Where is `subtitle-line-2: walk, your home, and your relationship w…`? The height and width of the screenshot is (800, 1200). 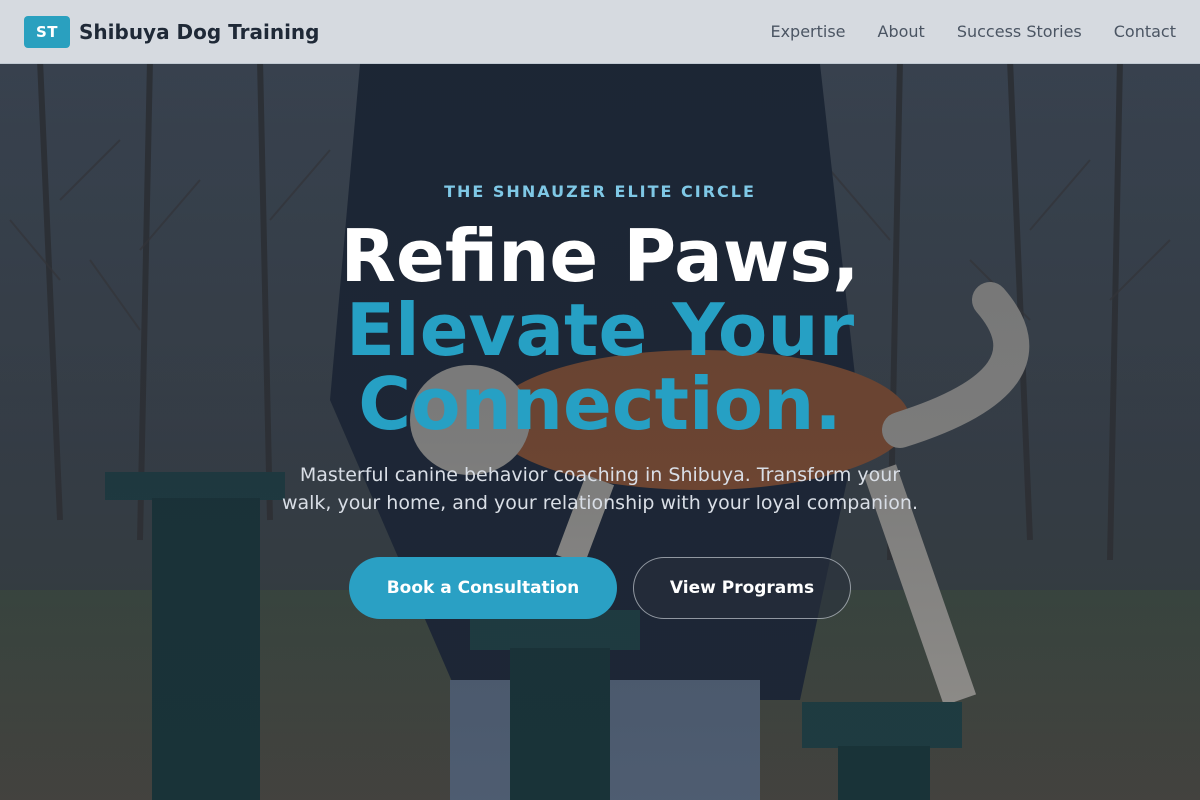
subtitle-line-2: walk, your home, and your relationship w… is located at coordinates (600, 503).